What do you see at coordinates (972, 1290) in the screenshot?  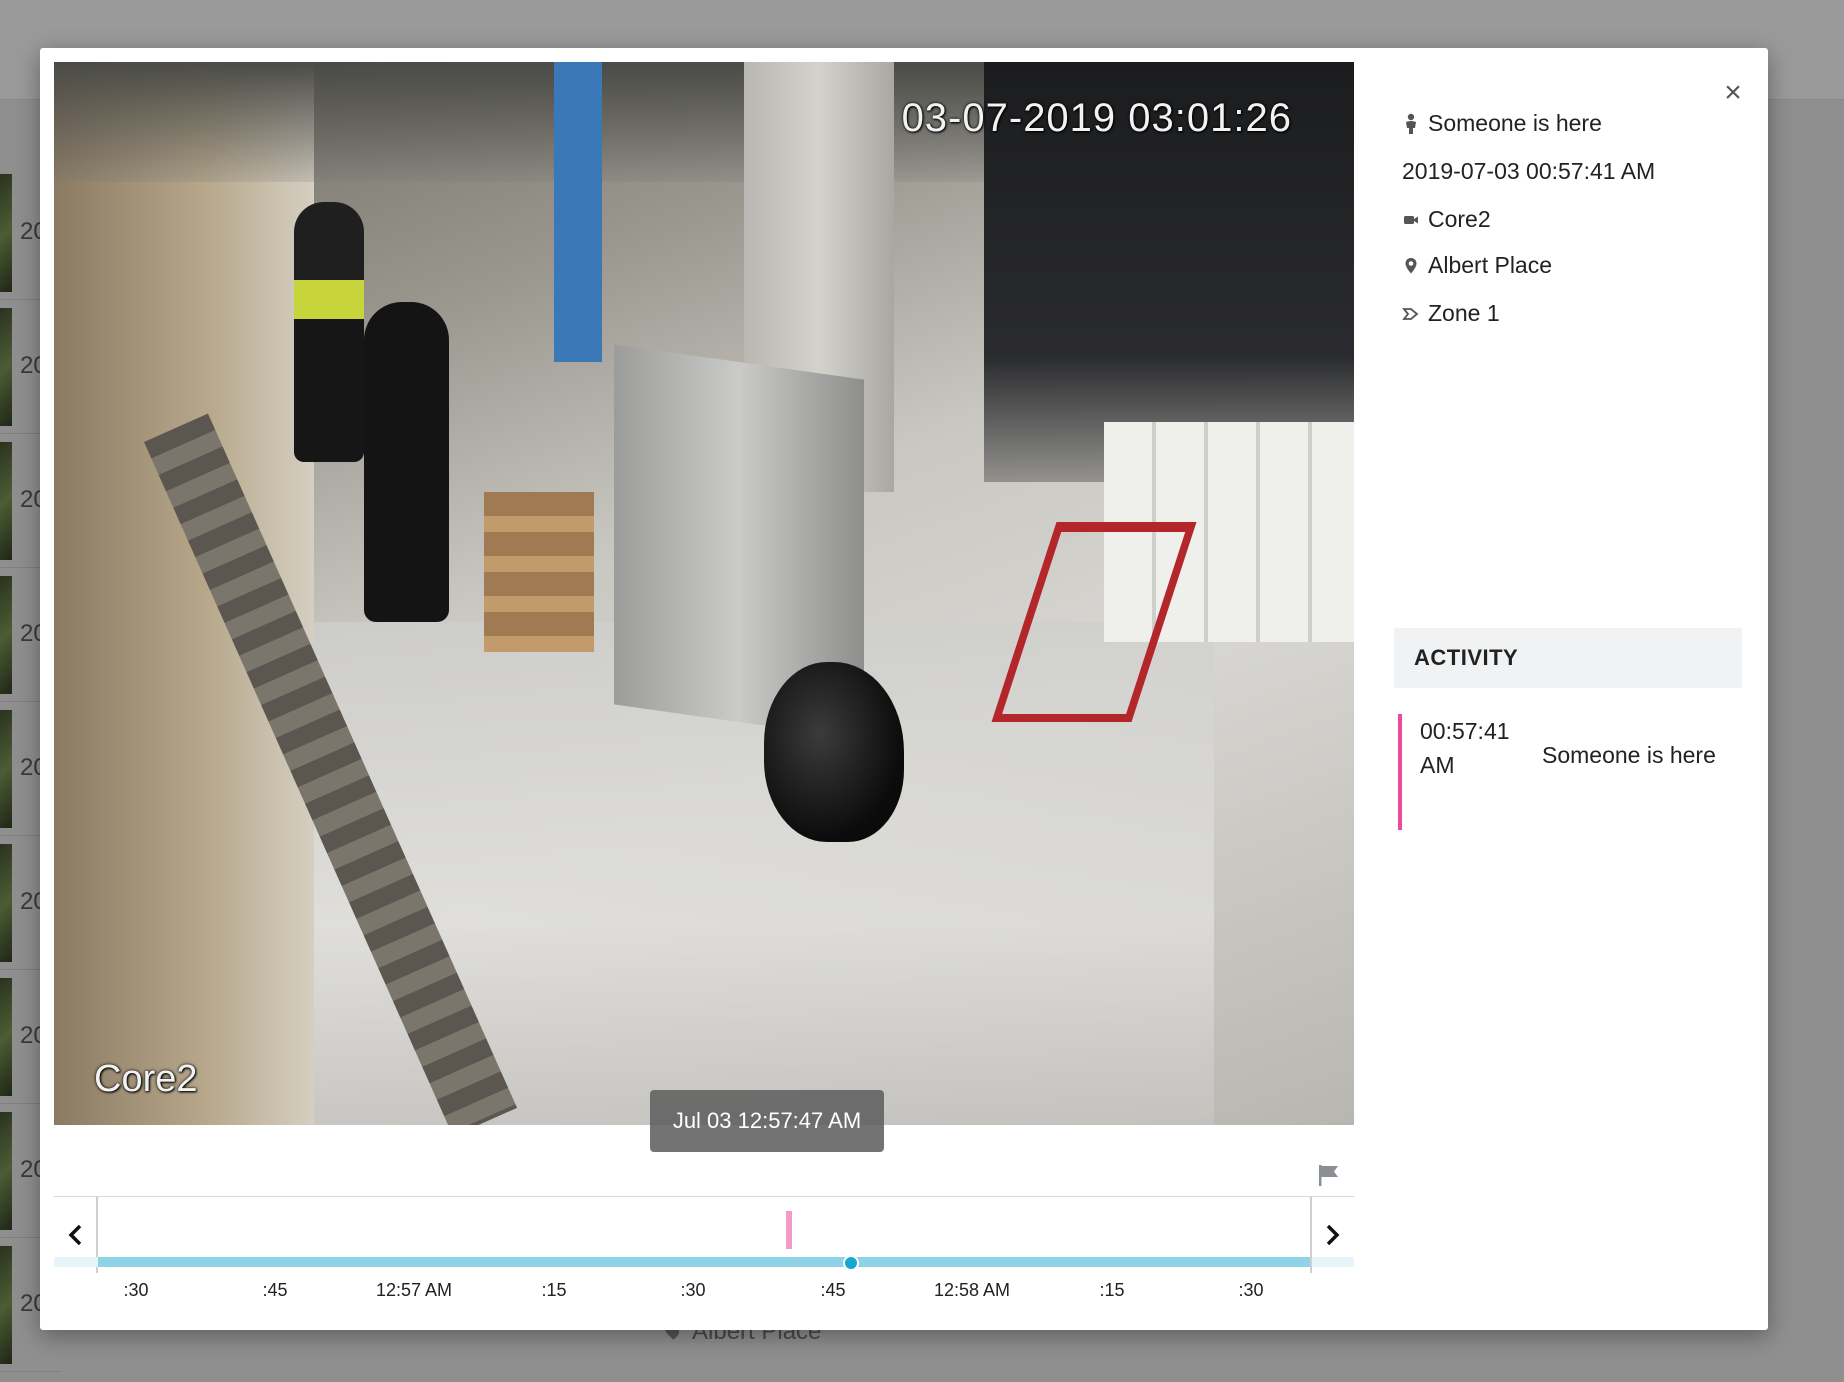 I see `timeline-tick-label: 12:58 AM` at bounding box center [972, 1290].